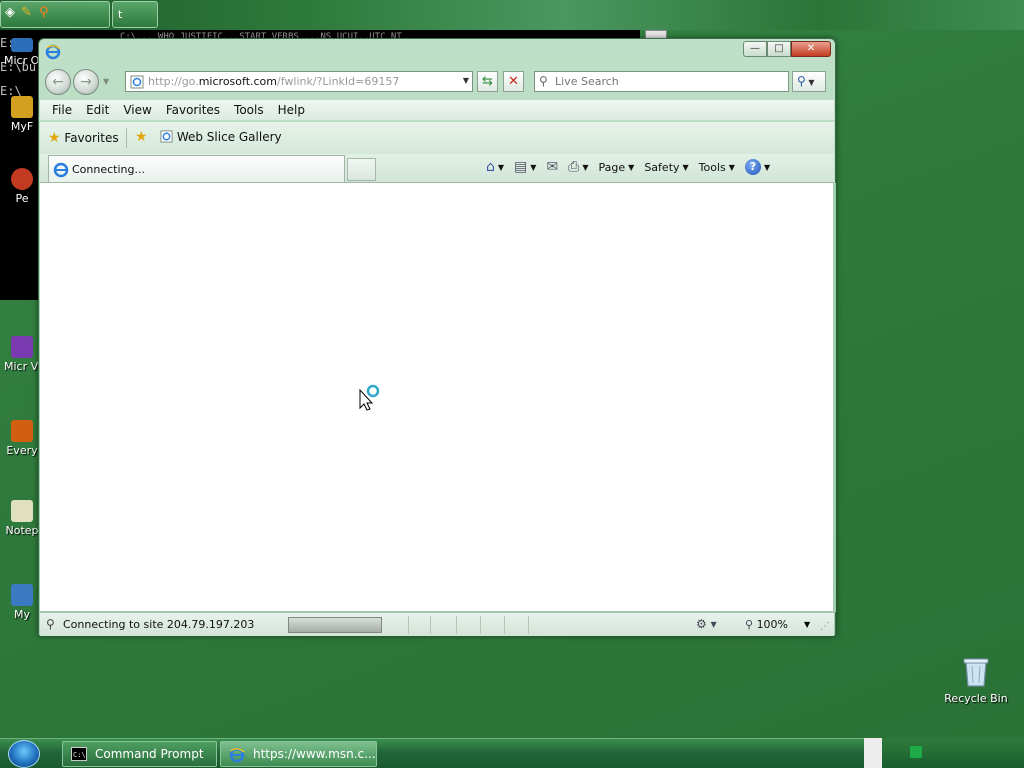 This screenshot has height=768, width=1024. Describe the element at coordinates (953, 753) in the screenshot. I see `system-tray` at that location.